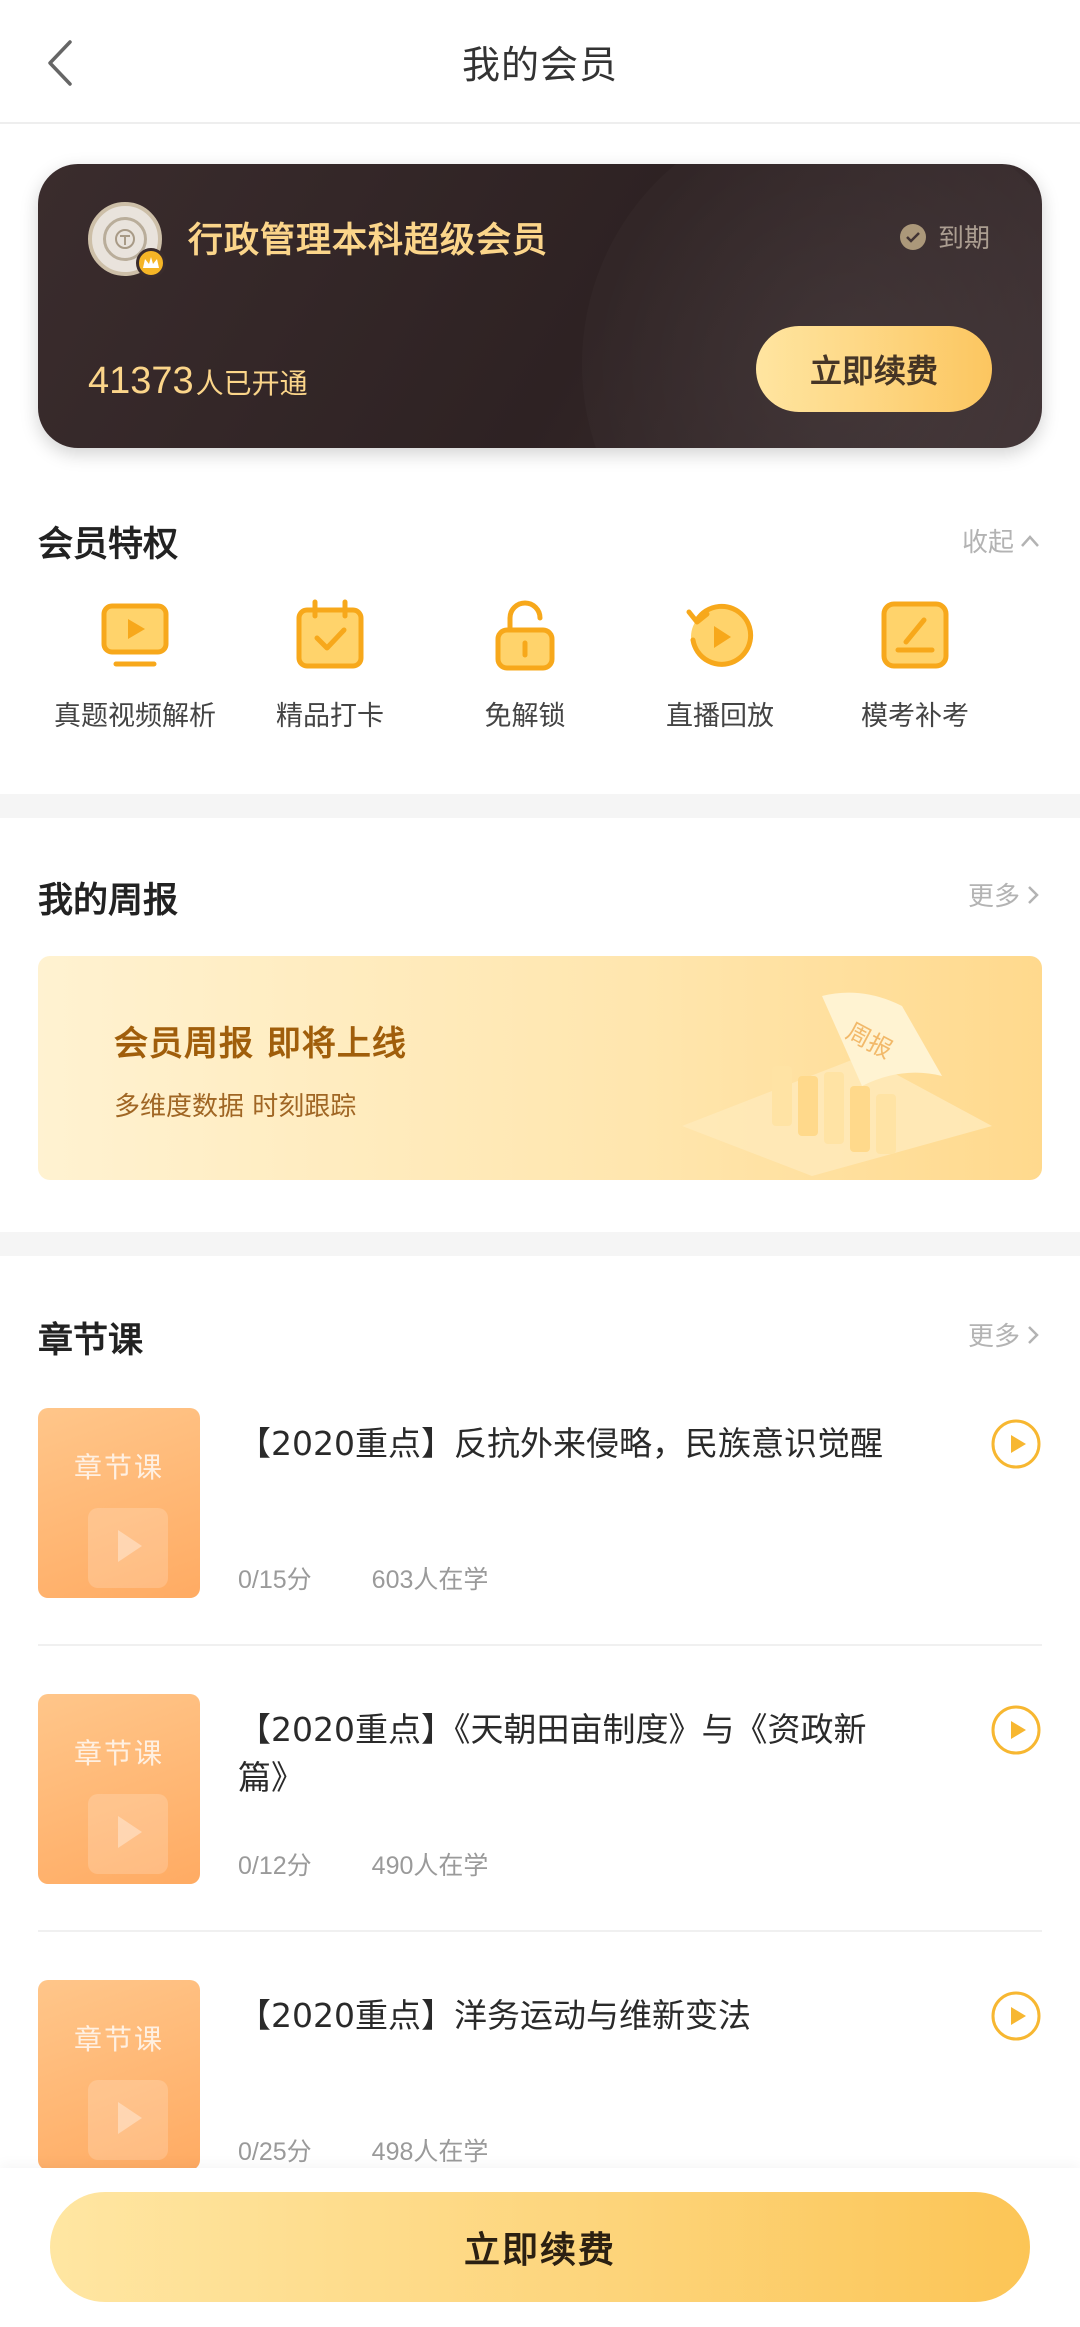 Image resolution: width=1080 pixels, height=2327 pixels. What do you see at coordinates (141, 381) in the screenshot?
I see `member-count-number: 41373` at bounding box center [141, 381].